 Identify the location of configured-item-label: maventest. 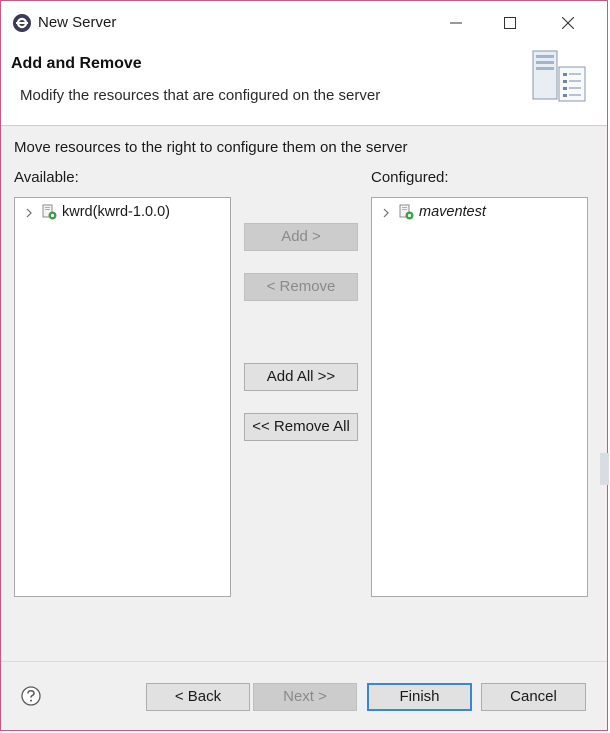
(452, 212).